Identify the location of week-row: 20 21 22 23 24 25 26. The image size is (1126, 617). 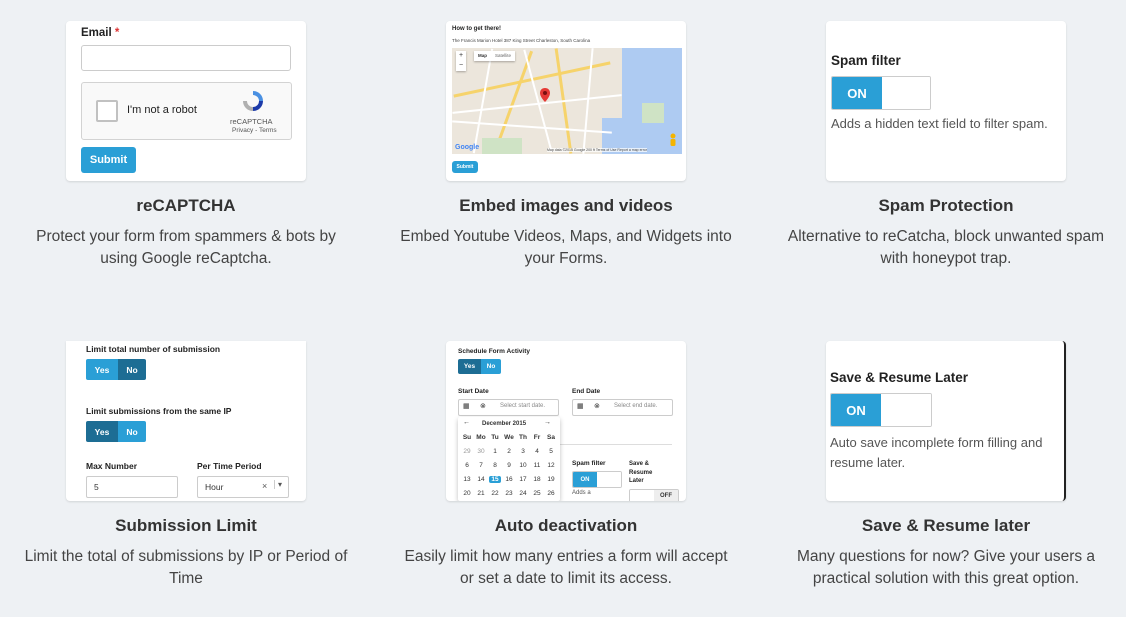
(509, 493).